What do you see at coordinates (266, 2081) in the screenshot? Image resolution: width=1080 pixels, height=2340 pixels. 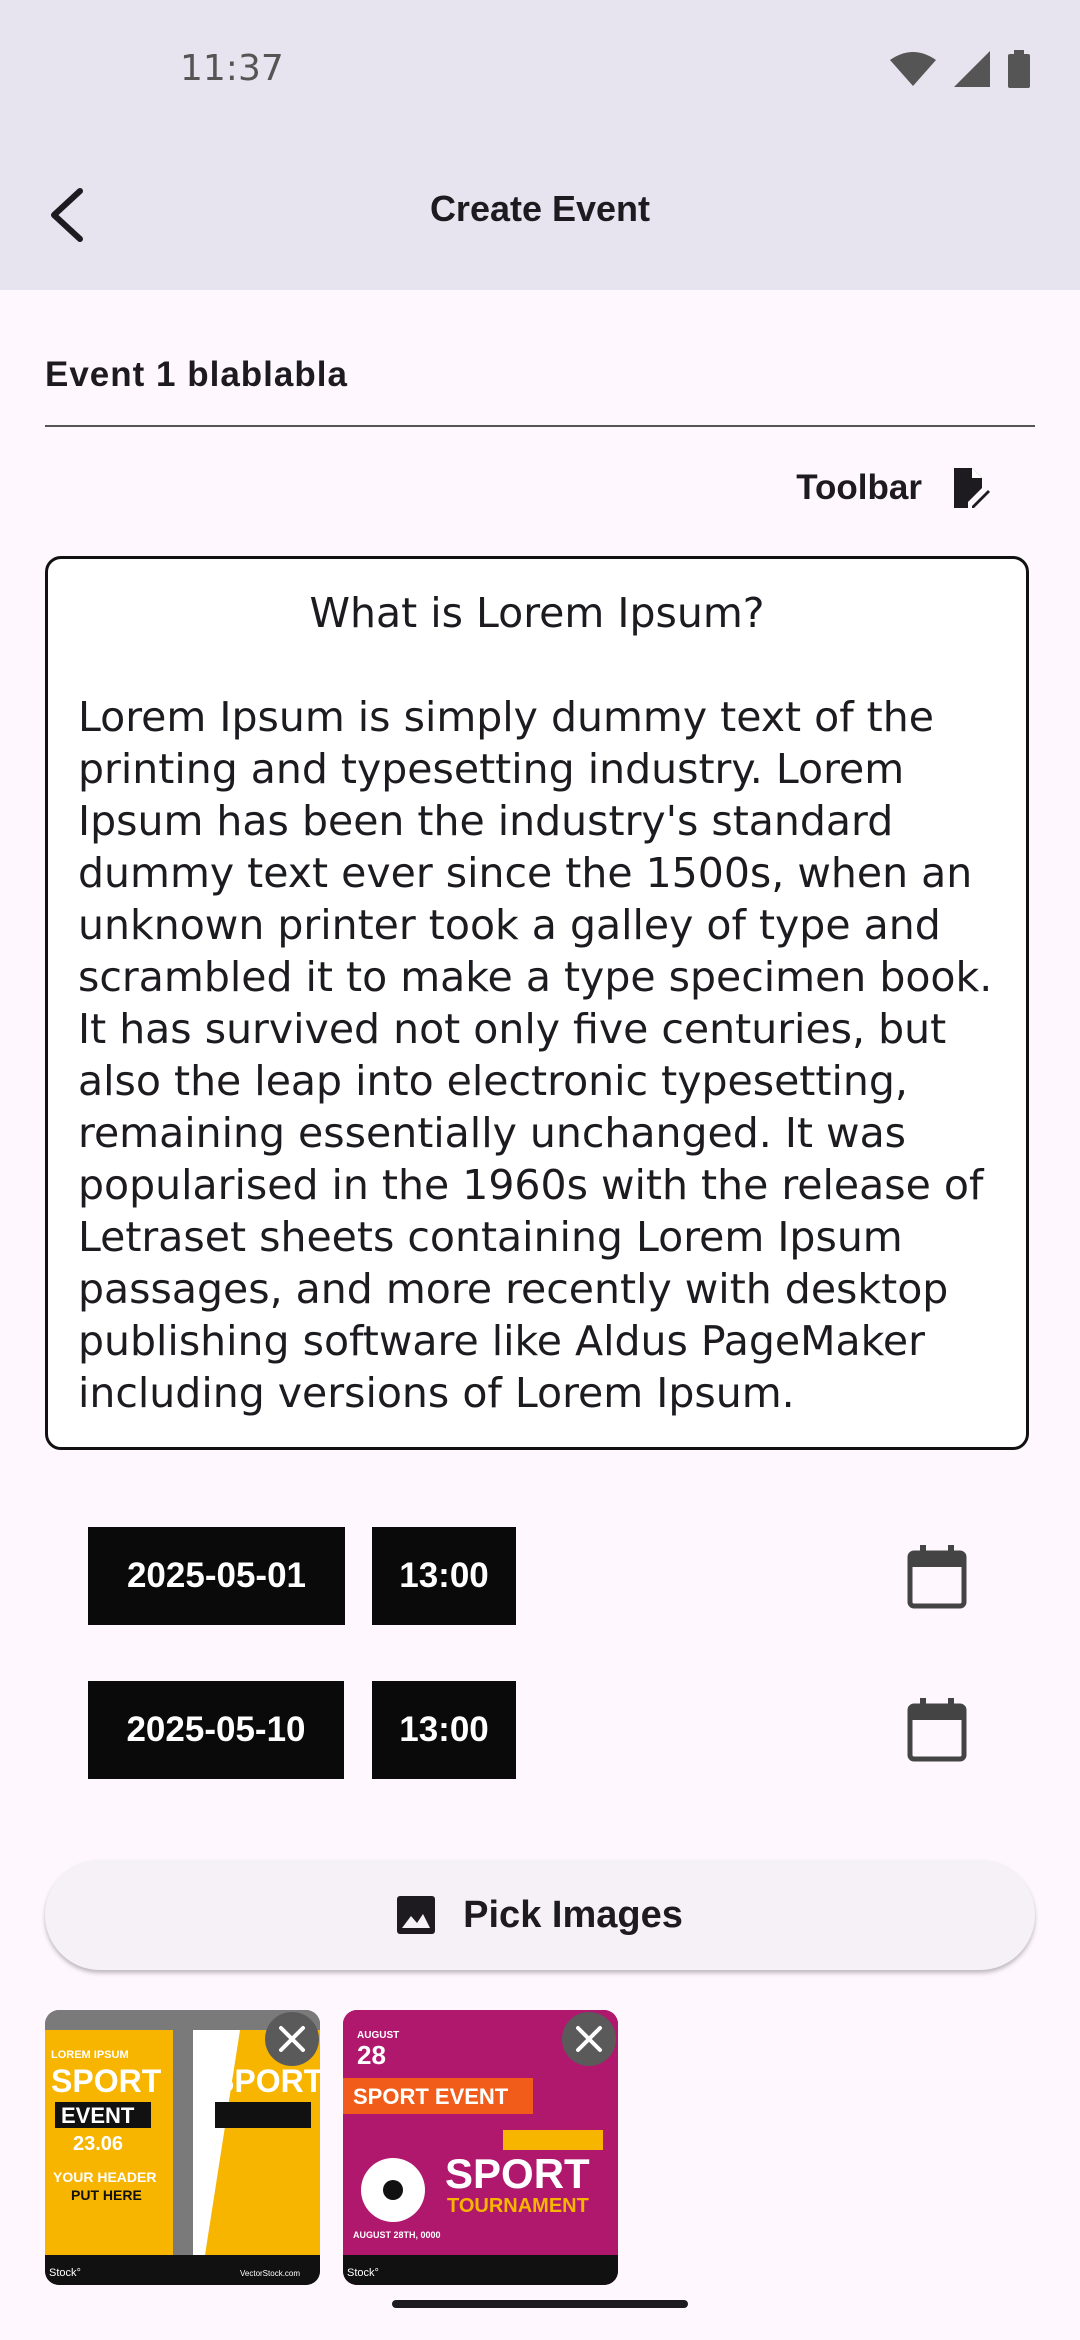 I see `svg-text: SPORT` at bounding box center [266, 2081].